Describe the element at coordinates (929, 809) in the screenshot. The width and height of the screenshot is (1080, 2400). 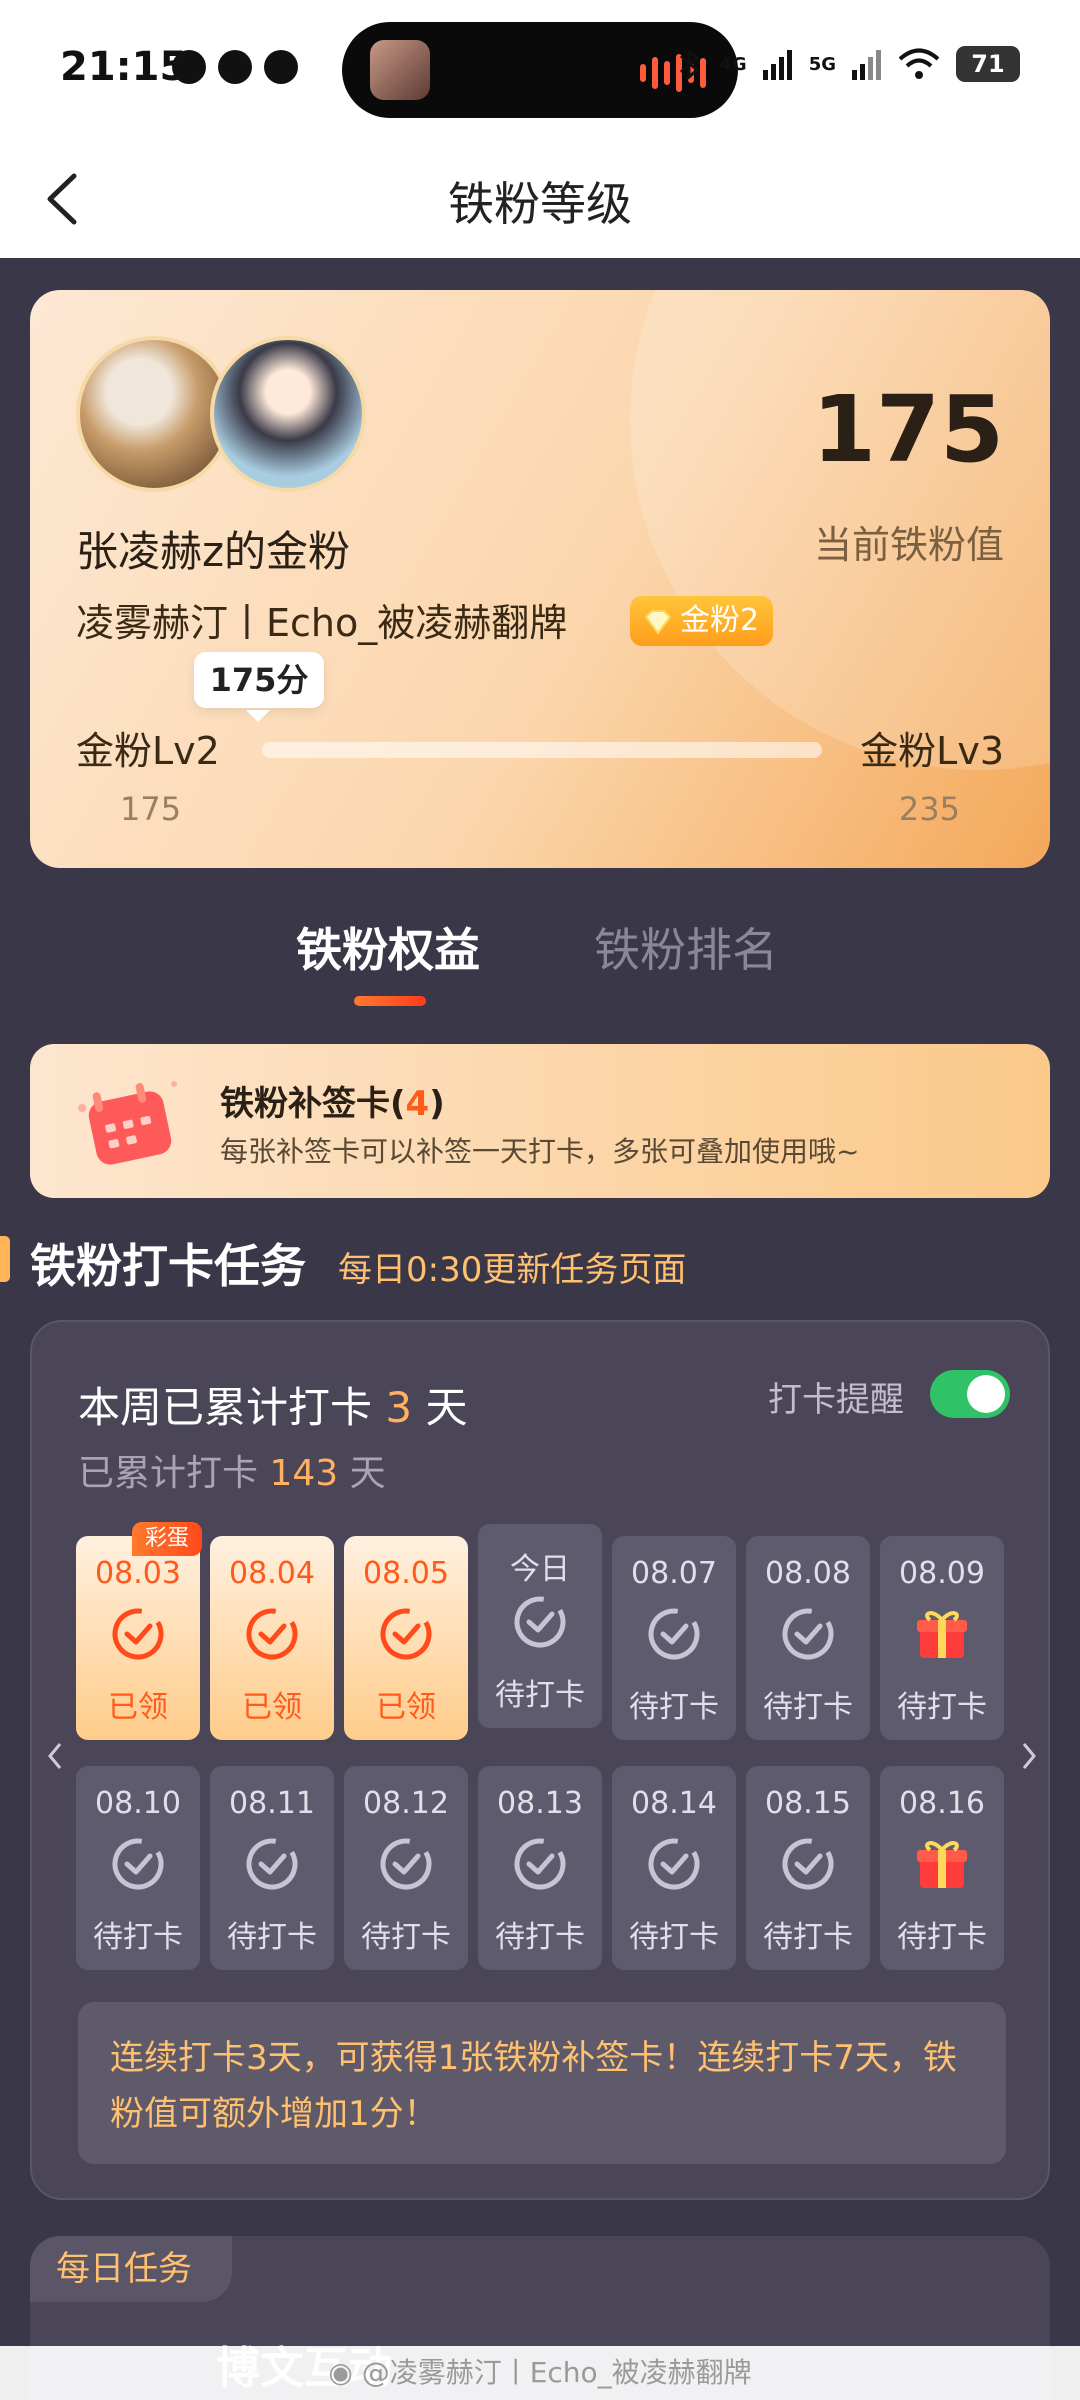
I see `next-level-value: 235` at that location.